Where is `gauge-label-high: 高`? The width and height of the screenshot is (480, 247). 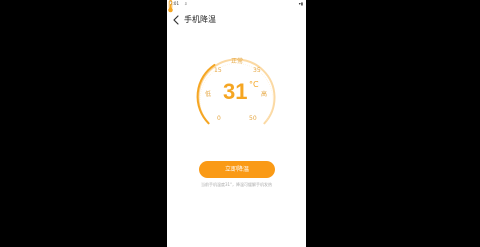
gauge-label-high: 高 is located at coordinates (264, 94).